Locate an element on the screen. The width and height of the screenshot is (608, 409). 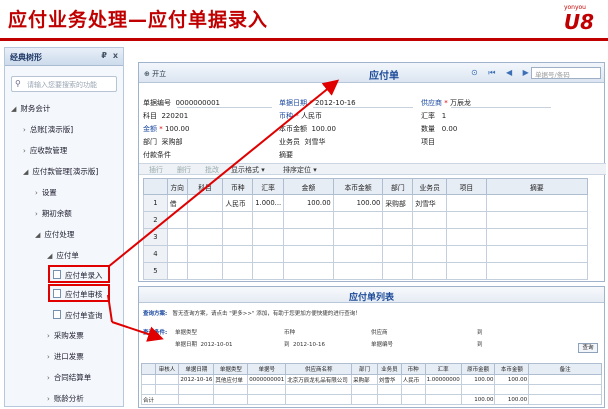
nav-search-placeholder: 请输入您要搜索的功能 is located at coordinates (62, 85).